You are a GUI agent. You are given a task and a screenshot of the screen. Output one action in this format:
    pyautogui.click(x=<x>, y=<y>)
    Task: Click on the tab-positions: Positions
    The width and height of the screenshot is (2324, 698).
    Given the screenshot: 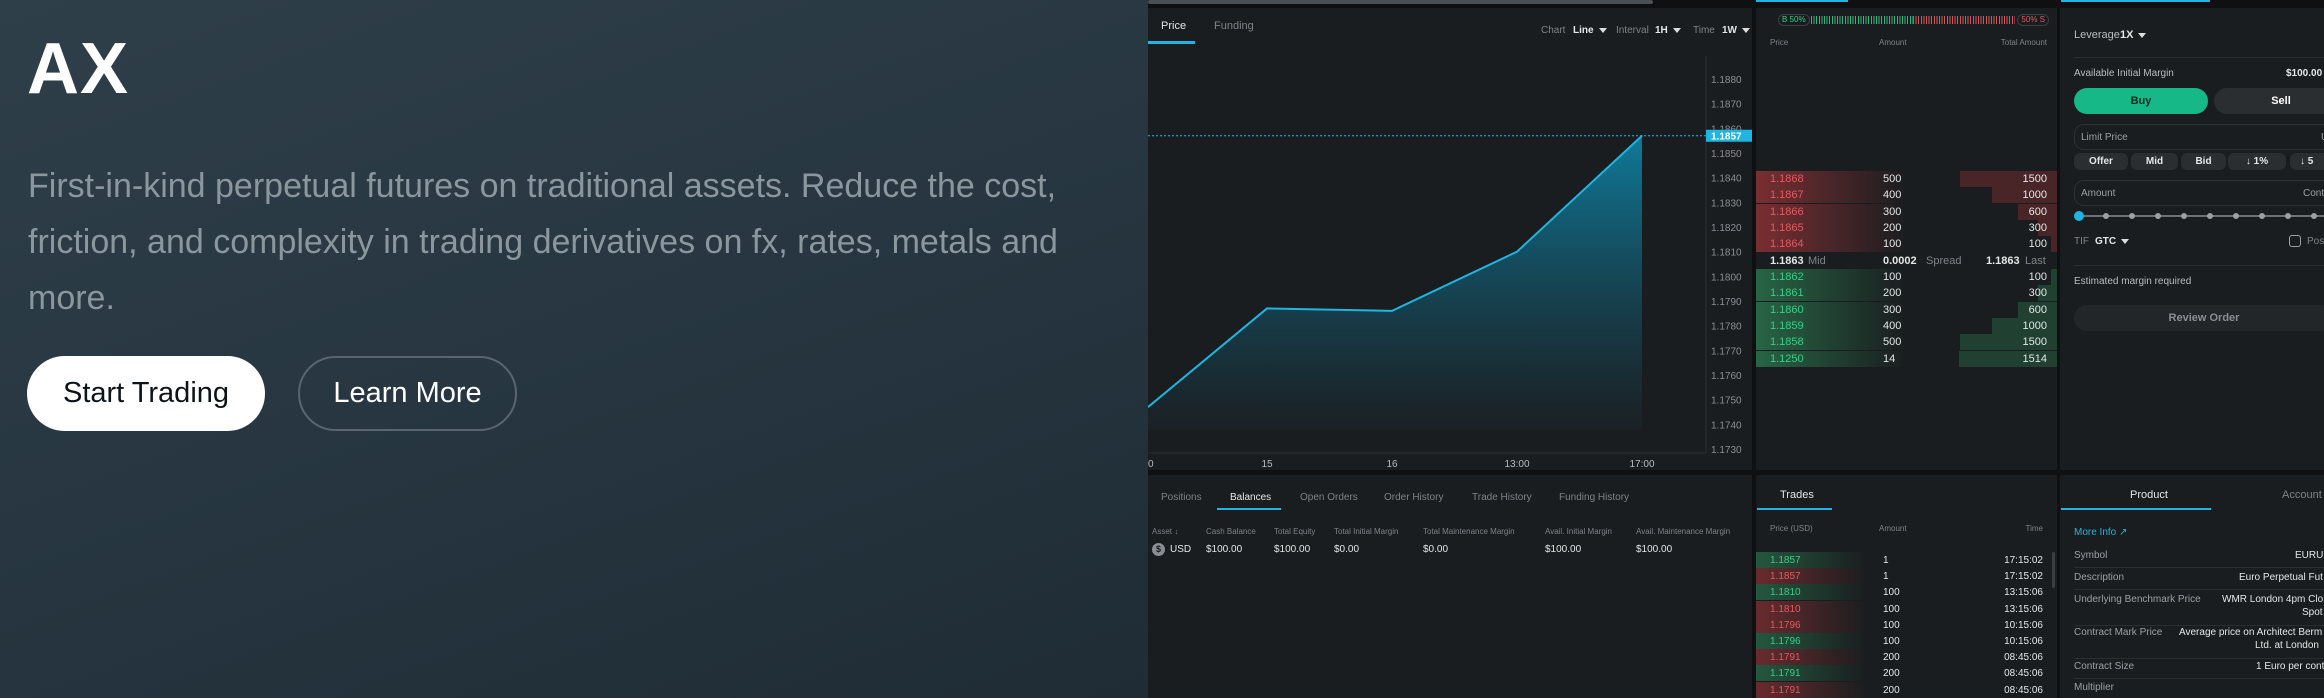 What is the action you would take?
    pyautogui.click(x=1181, y=497)
    